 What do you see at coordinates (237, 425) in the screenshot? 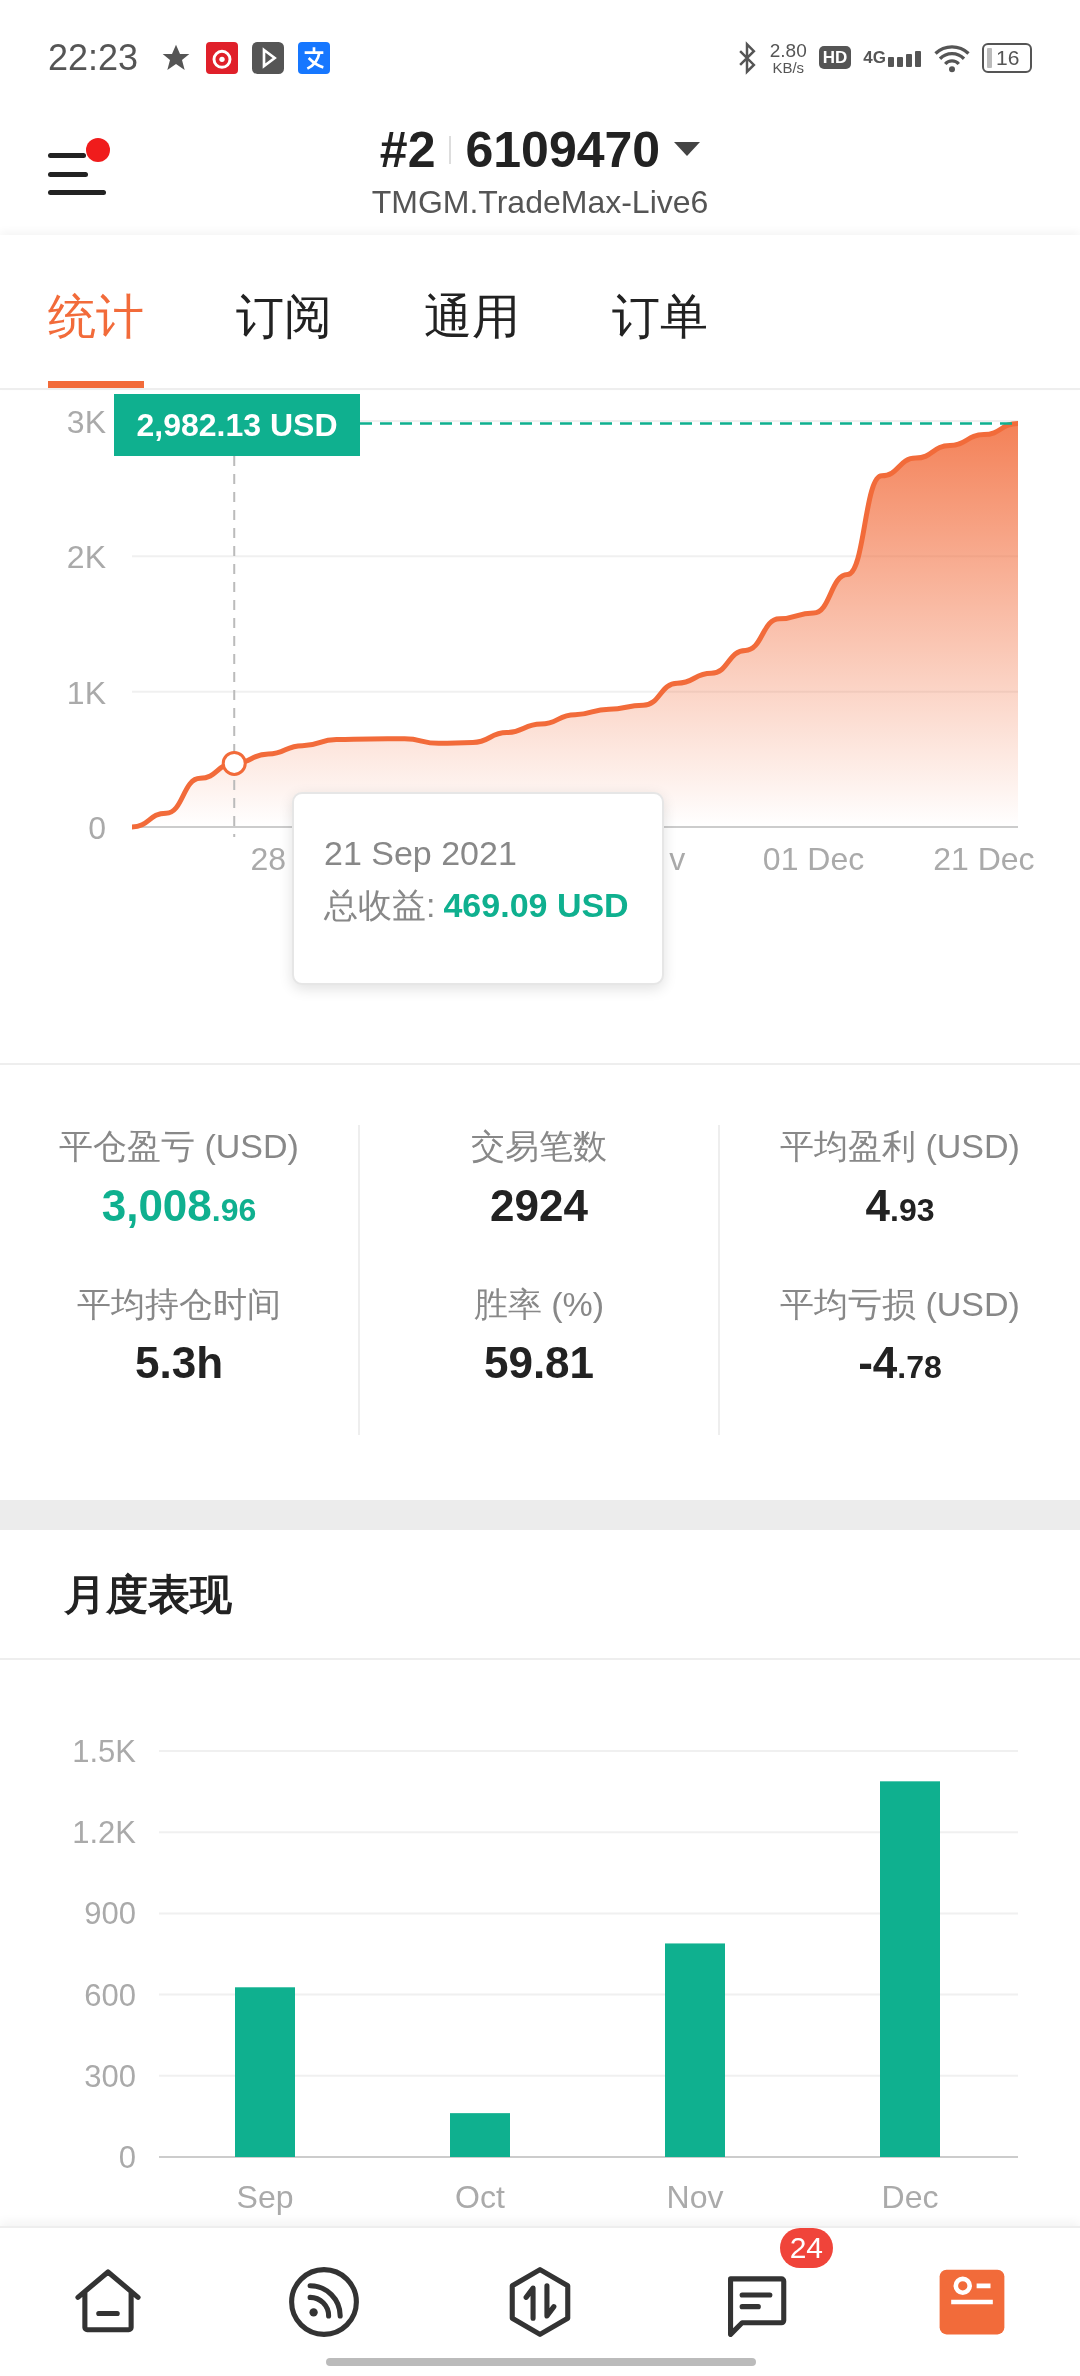
I see `crosshair-value-label: 2,982.13 USD` at bounding box center [237, 425].